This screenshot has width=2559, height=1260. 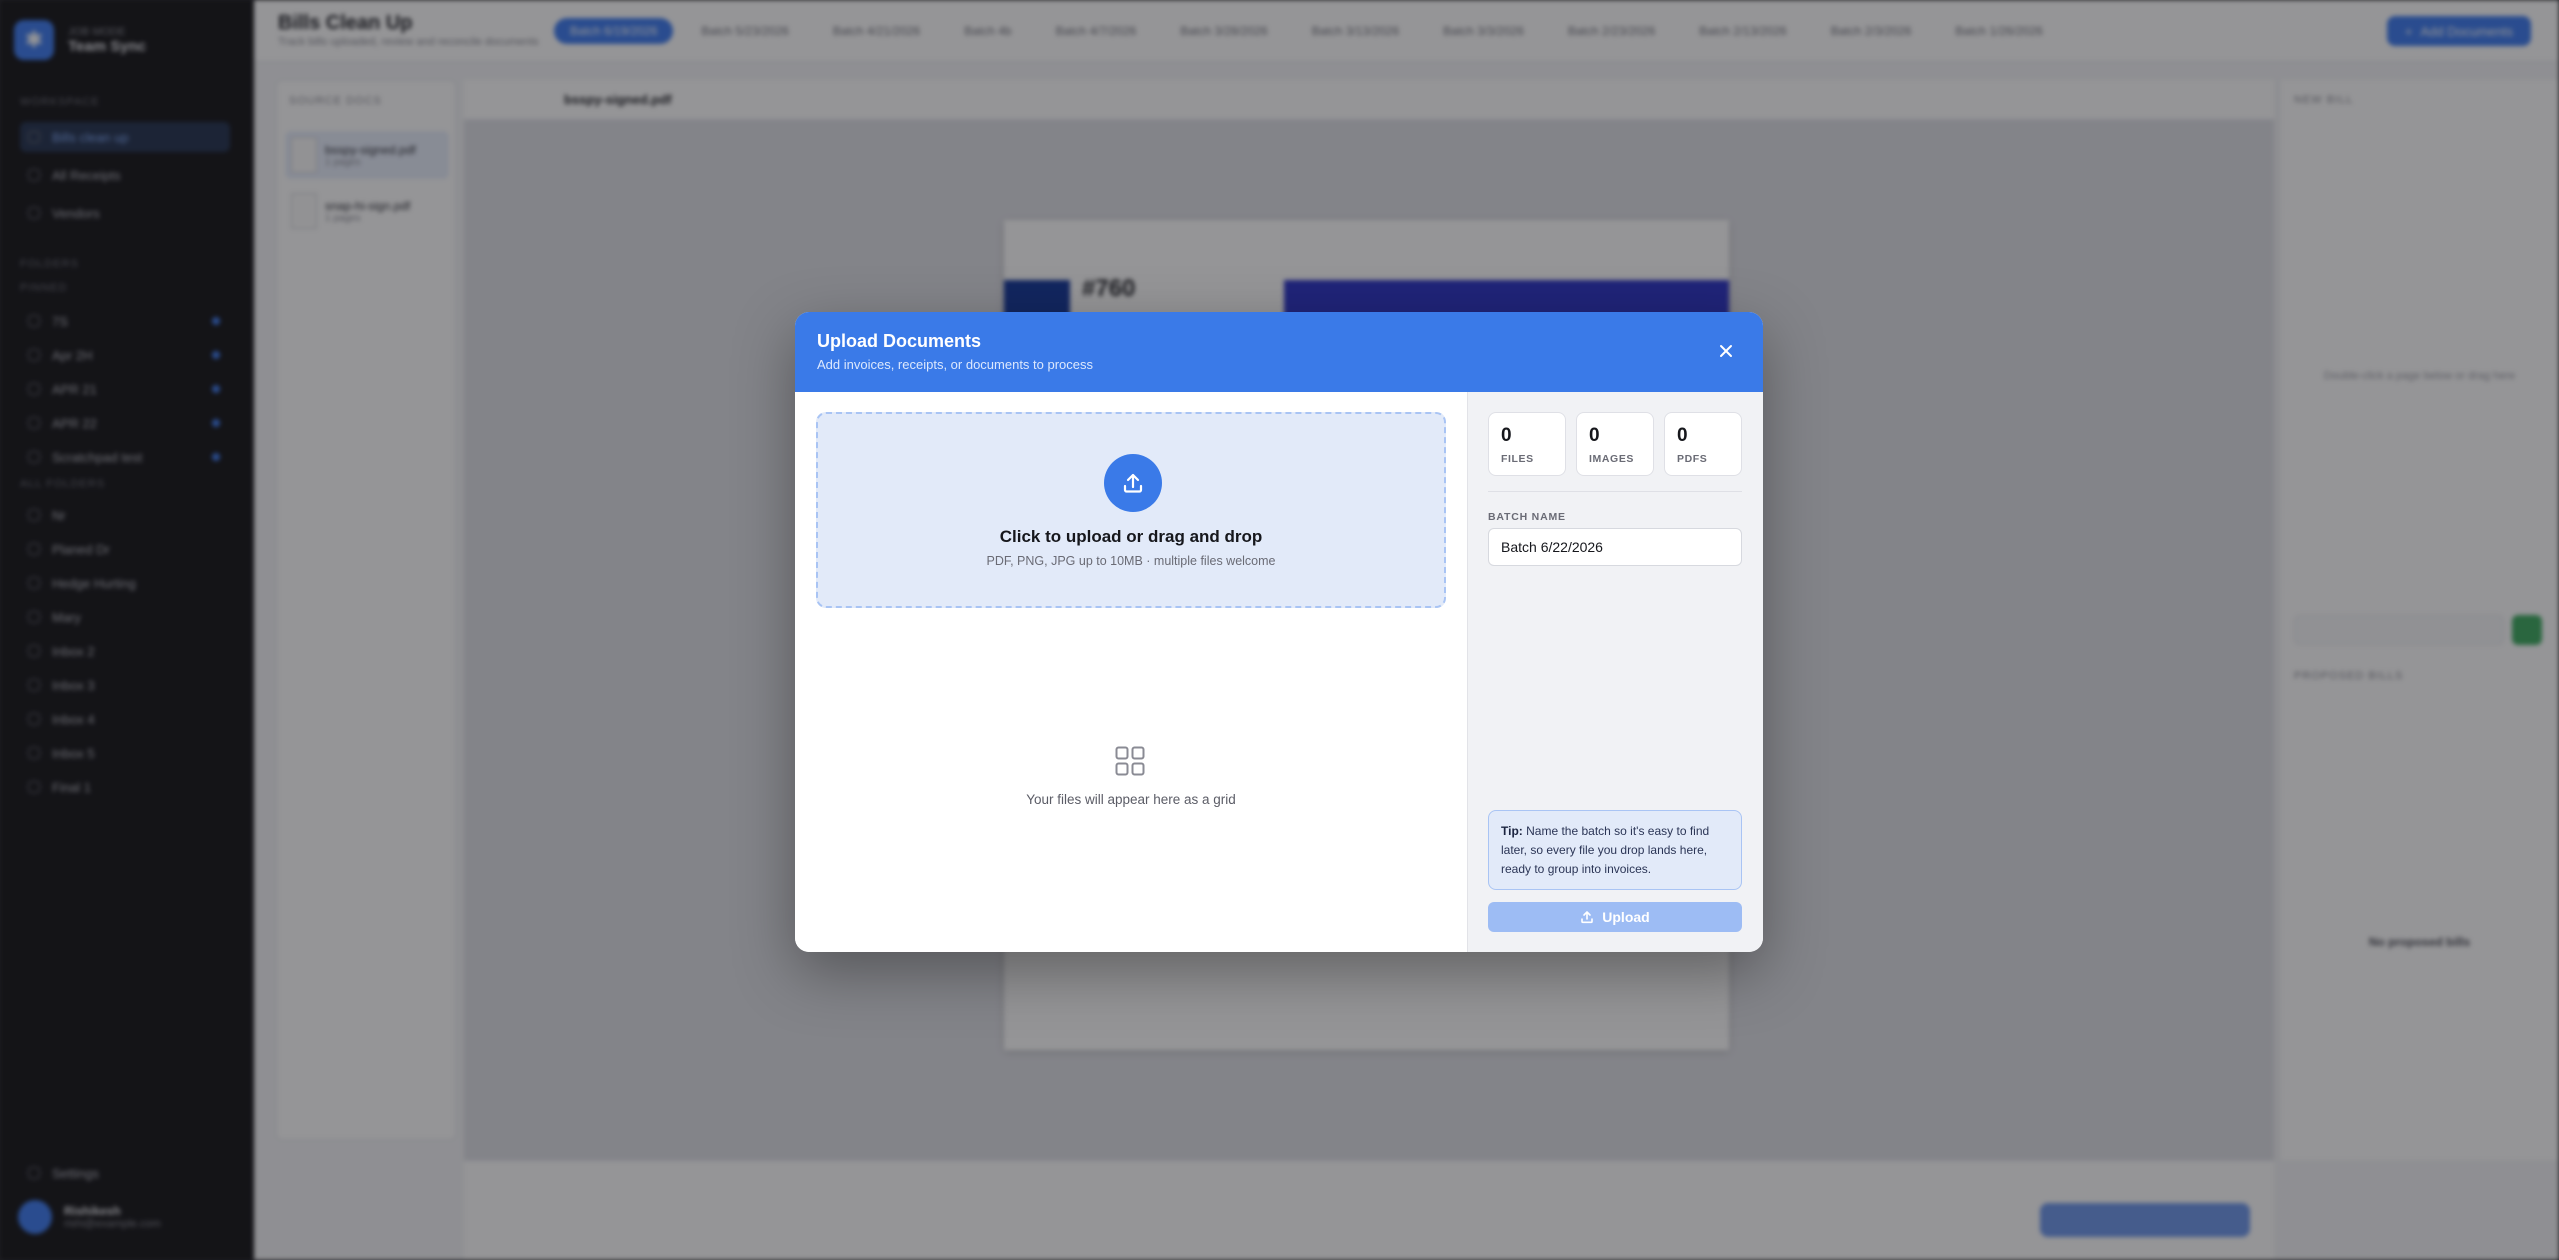 I want to click on close-button, so click(x=1726, y=351).